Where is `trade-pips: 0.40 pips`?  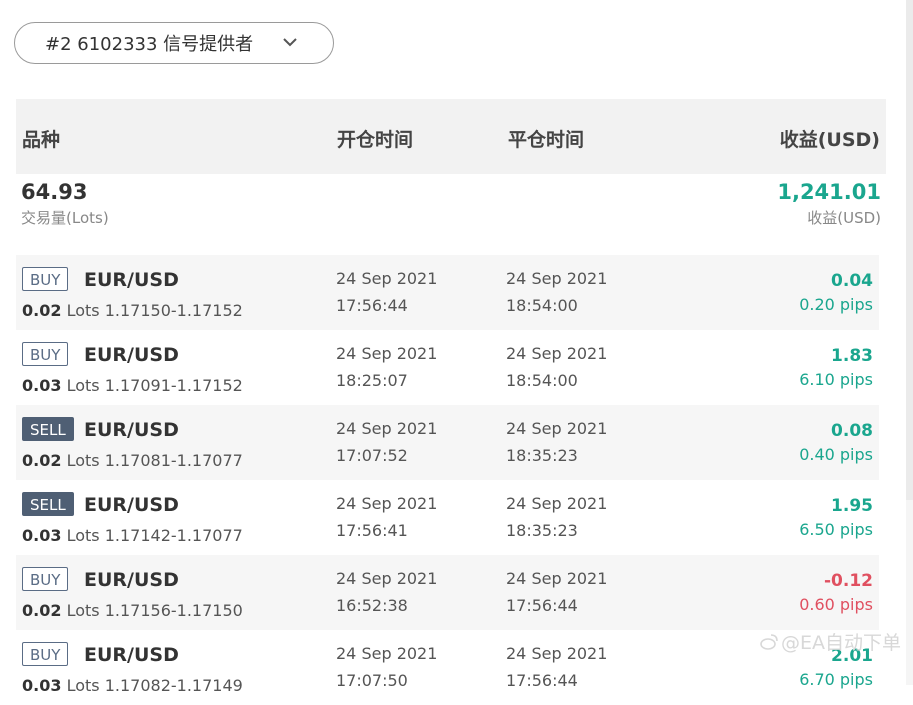 trade-pips: 0.40 pips is located at coordinates (836, 454).